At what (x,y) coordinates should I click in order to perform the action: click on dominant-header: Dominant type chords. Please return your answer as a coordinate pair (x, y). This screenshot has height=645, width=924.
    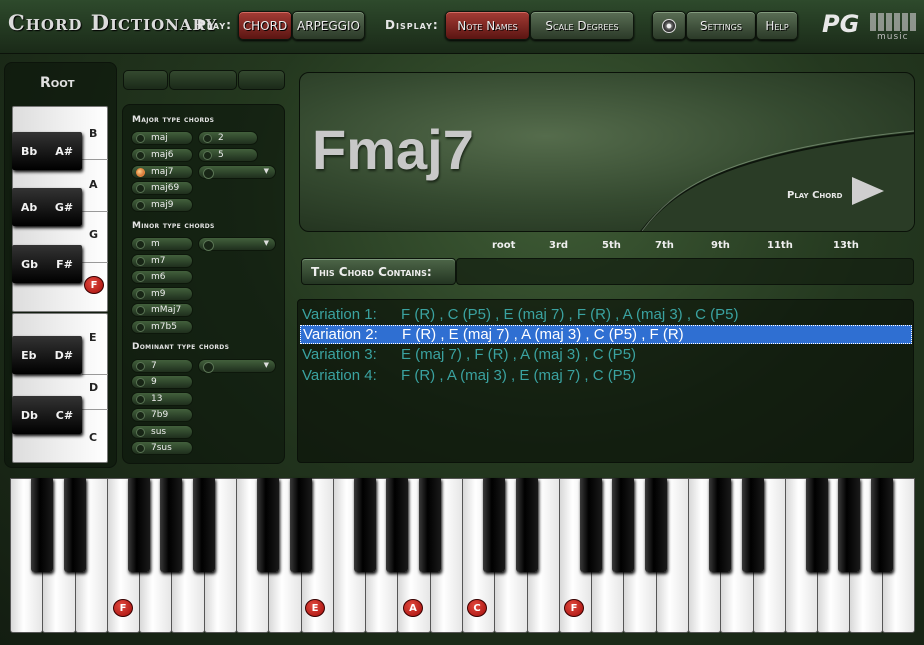
    Looking at the image, I should click on (181, 347).